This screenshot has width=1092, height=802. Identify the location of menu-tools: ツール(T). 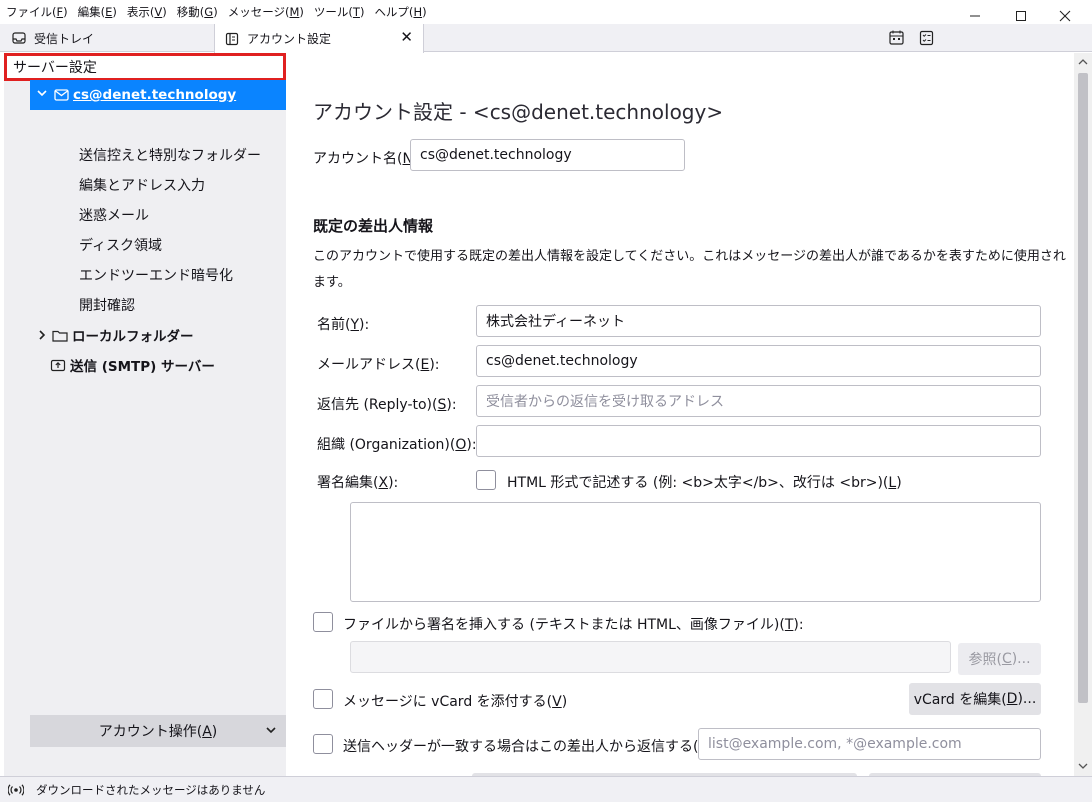
(339, 12).